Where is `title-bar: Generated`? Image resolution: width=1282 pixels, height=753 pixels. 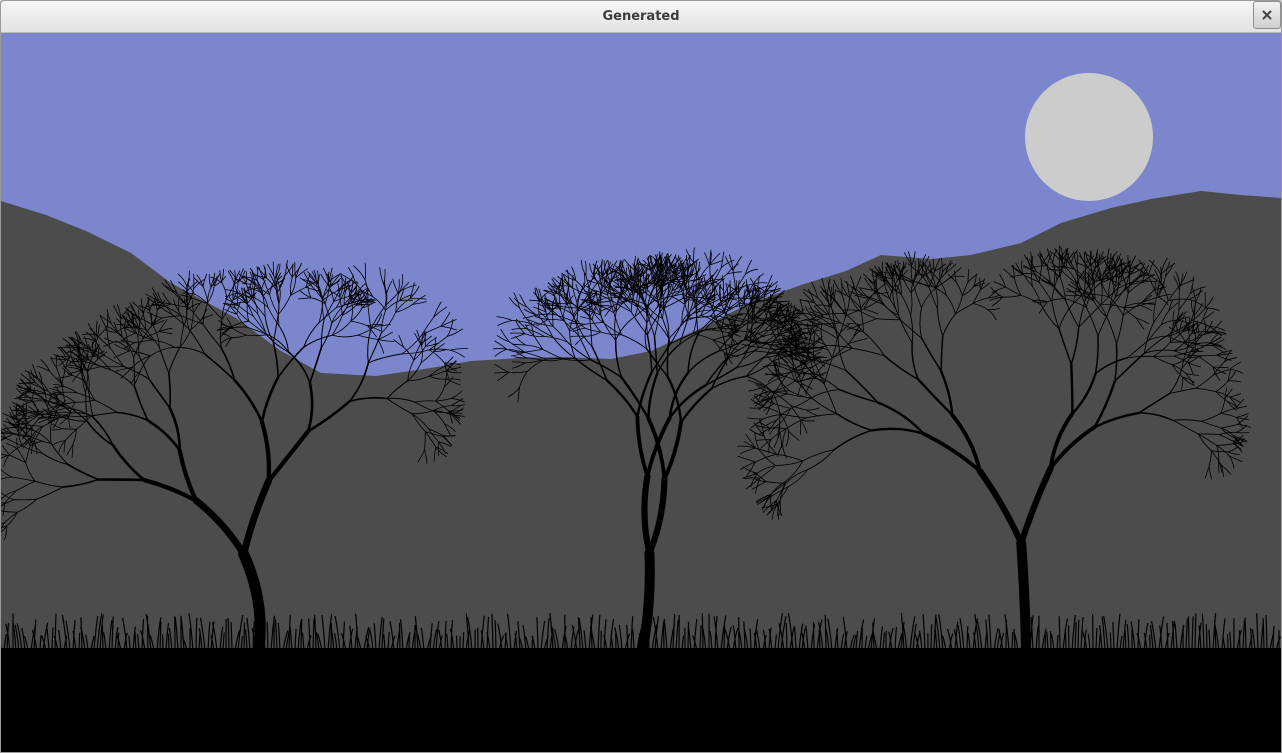
title-bar: Generated is located at coordinates (641, 17).